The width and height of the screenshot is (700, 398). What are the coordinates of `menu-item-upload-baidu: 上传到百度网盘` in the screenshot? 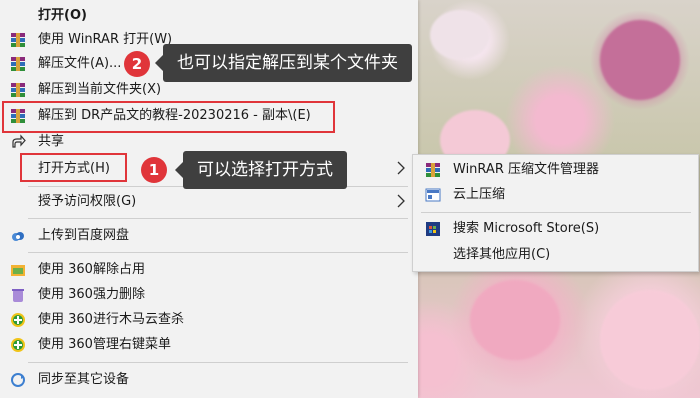 It's located at (209, 236).